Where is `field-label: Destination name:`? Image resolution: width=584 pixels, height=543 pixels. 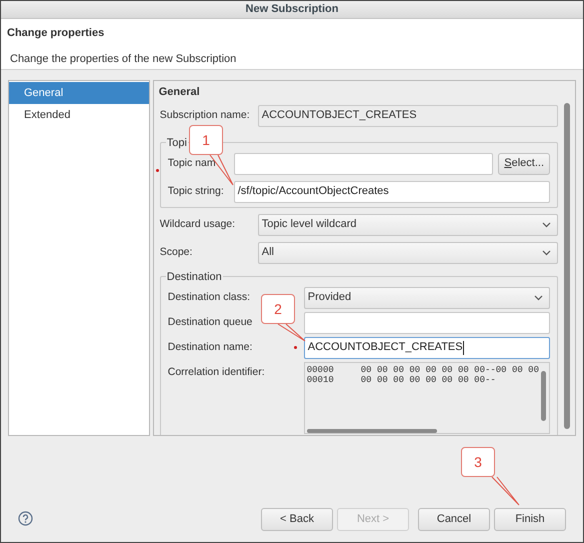 field-label: Destination name: is located at coordinates (210, 346).